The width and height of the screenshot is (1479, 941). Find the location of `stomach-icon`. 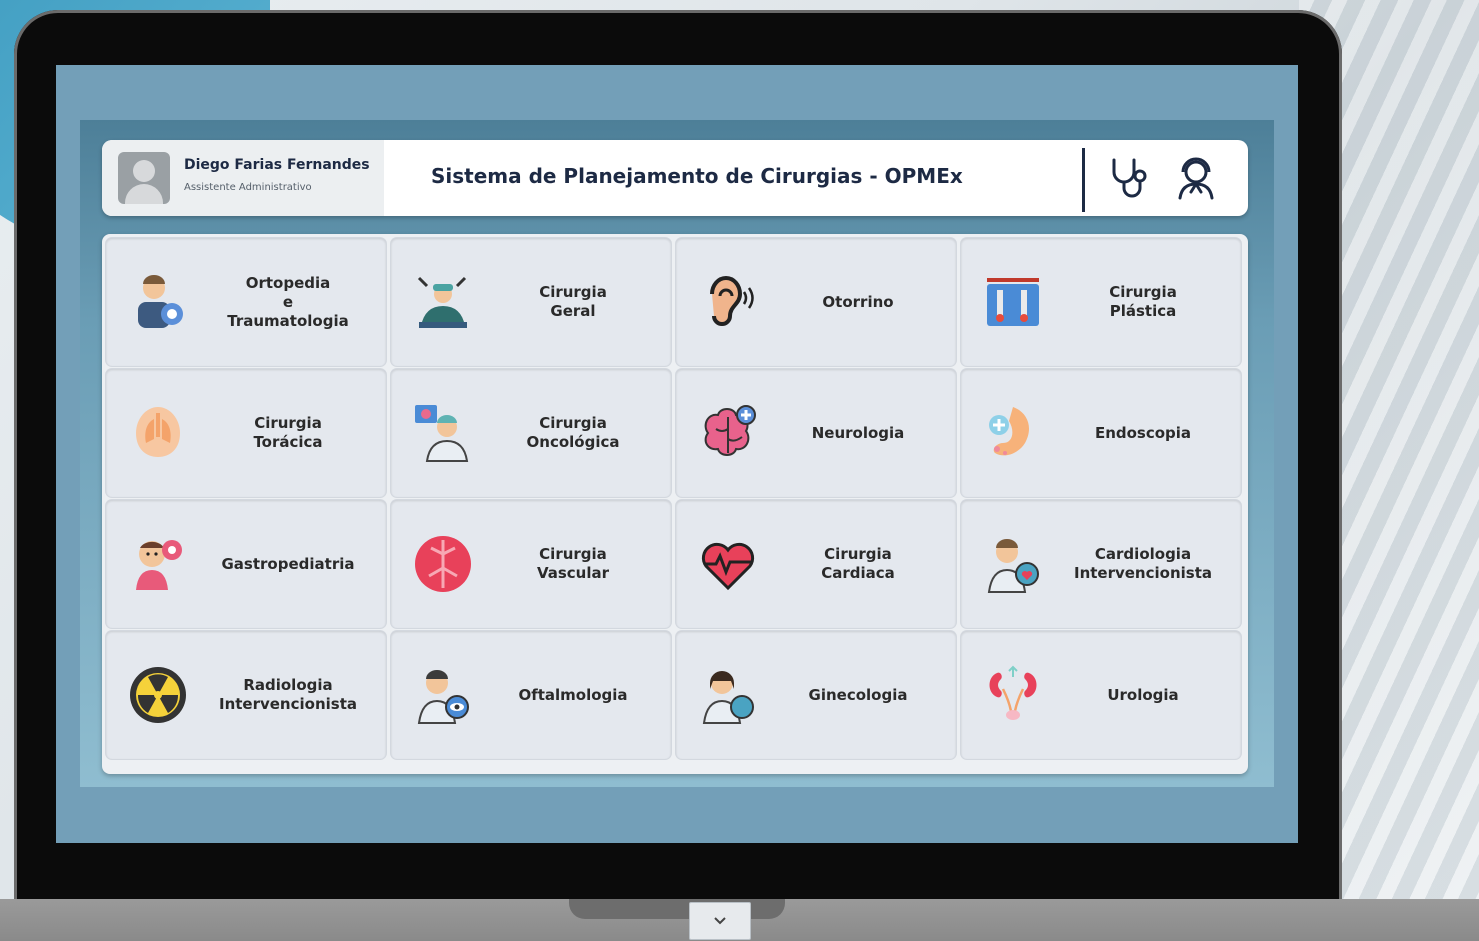

stomach-icon is located at coordinates (1009, 431).